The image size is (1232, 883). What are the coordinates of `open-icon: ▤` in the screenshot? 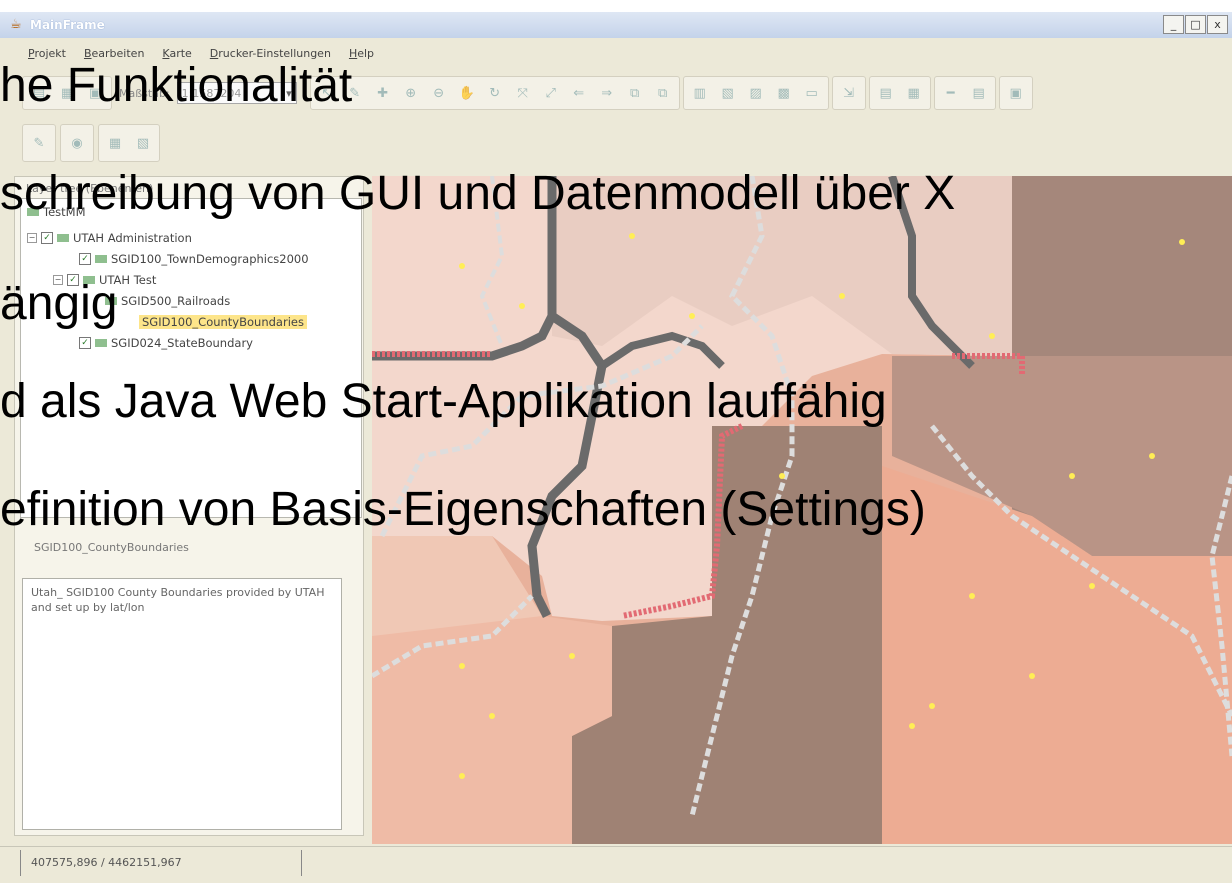 It's located at (39, 93).